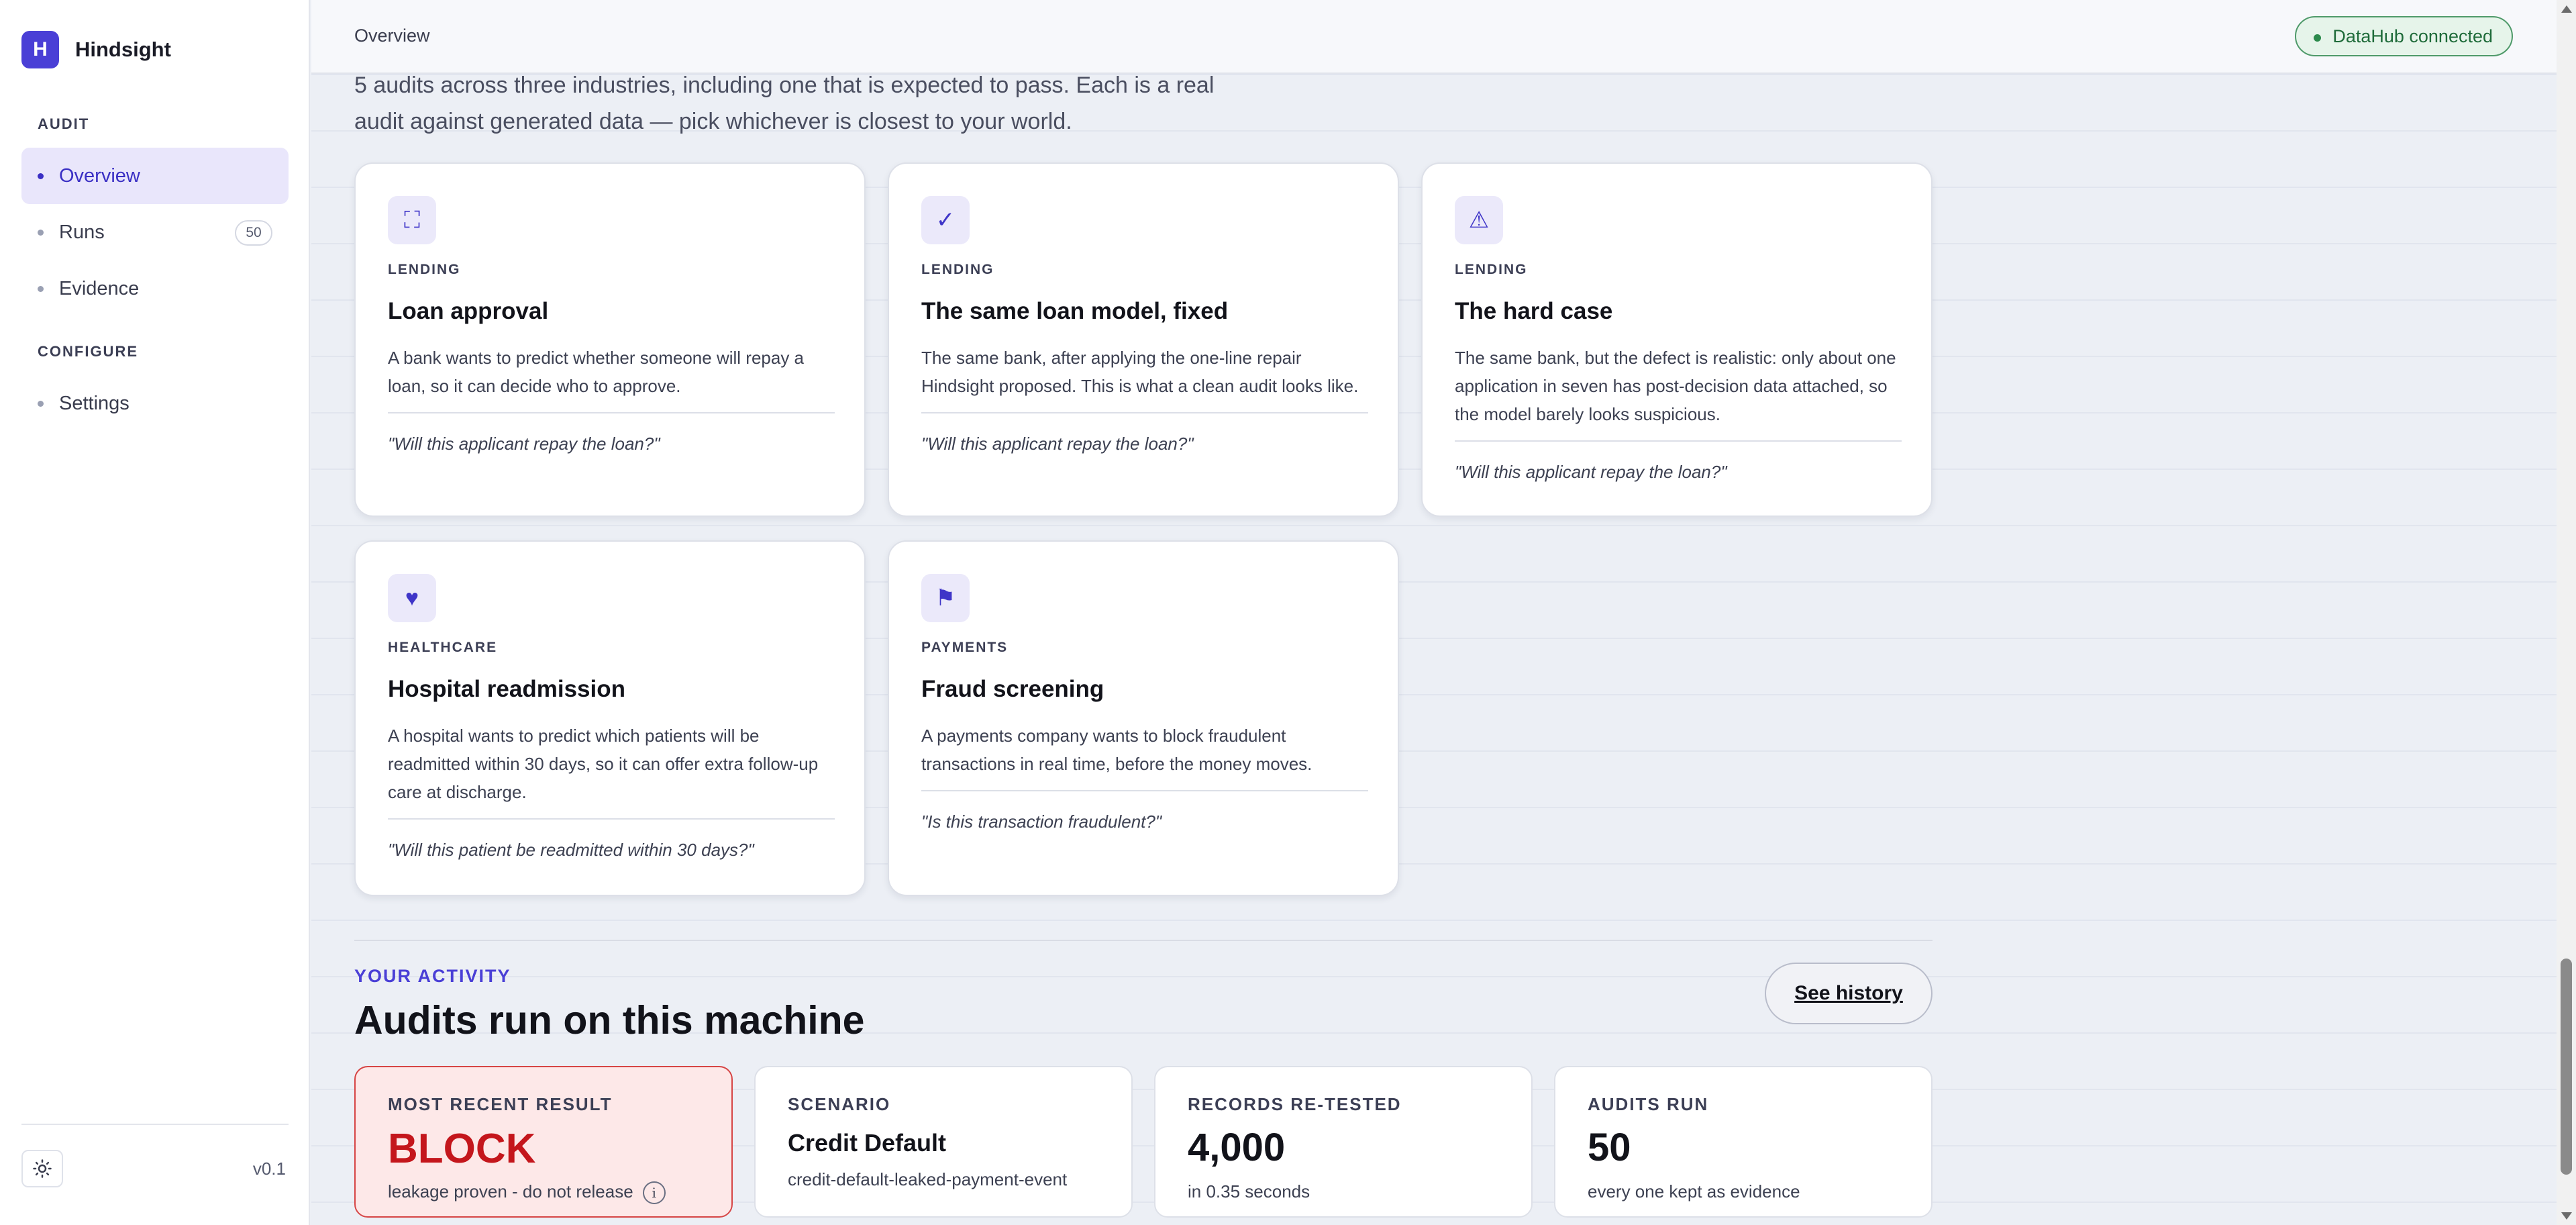  What do you see at coordinates (2412, 36) in the screenshot?
I see `status-label: DataHub connected` at bounding box center [2412, 36].